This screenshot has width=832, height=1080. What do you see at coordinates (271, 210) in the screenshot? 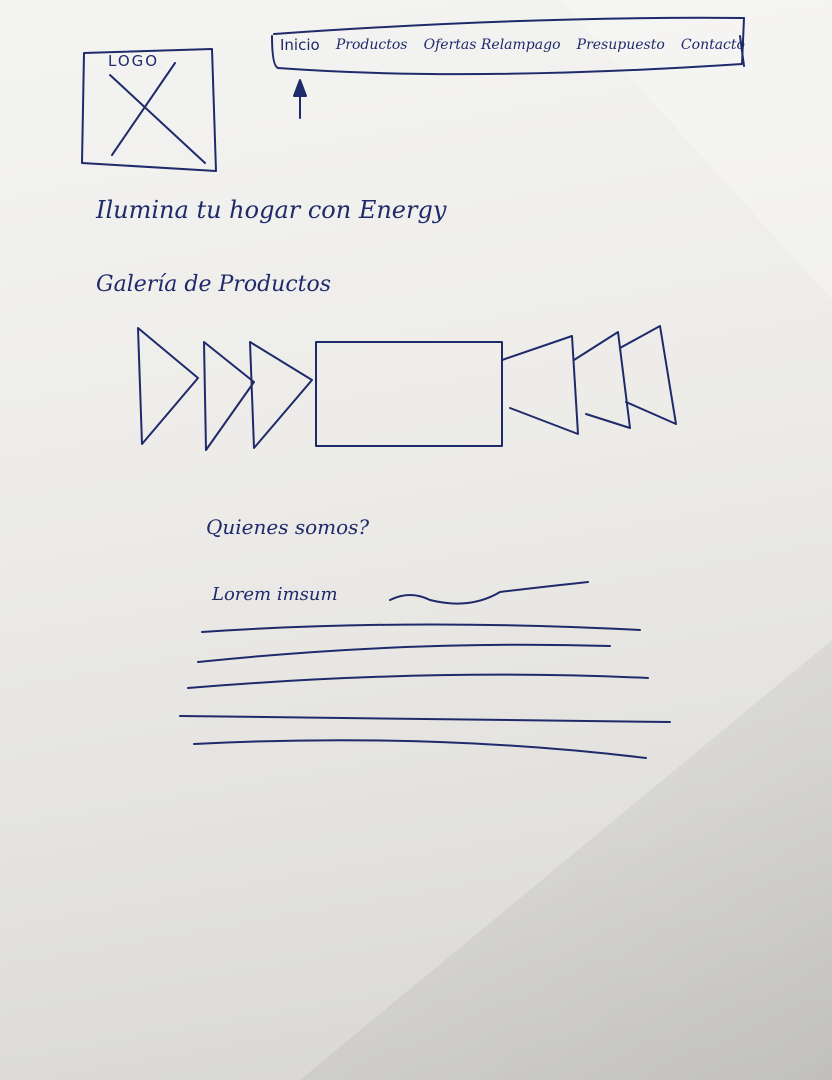
I see `hero-title: Ilumina tu hogar con Energy` at bounding box center [271, 210].